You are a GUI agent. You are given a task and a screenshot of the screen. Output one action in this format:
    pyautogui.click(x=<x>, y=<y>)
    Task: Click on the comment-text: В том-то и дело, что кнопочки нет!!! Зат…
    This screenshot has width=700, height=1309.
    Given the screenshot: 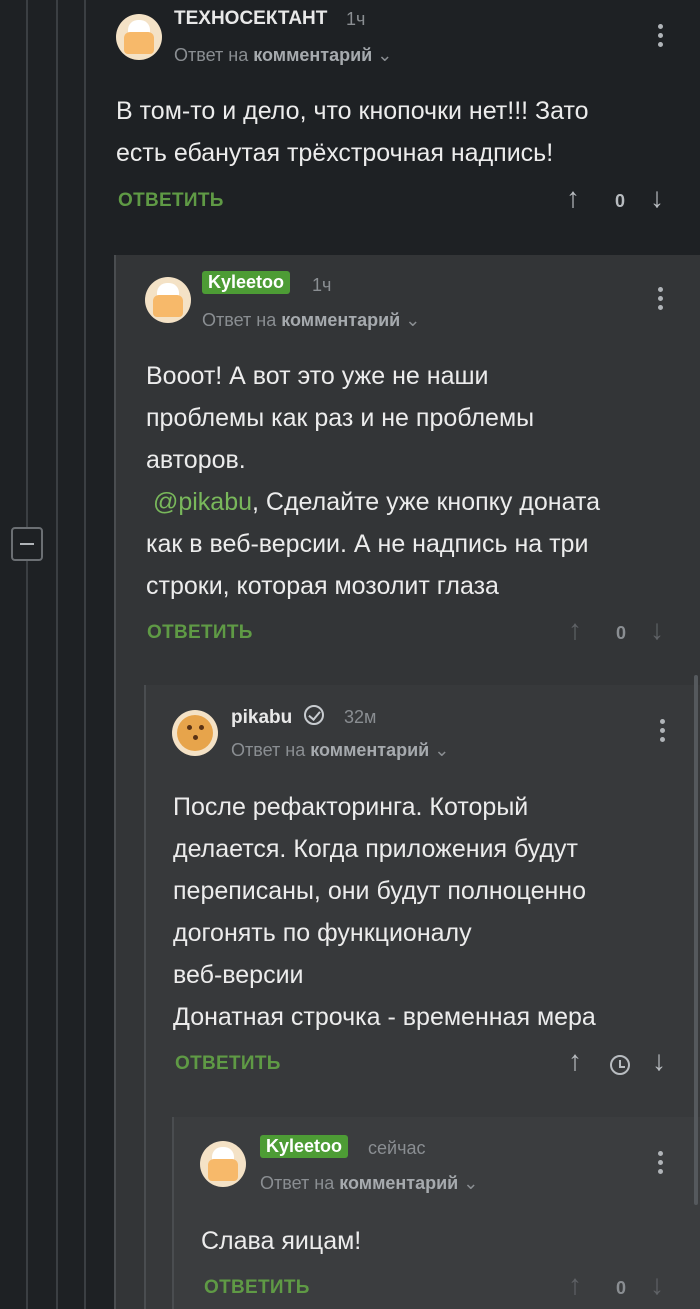 What is the action you would take?
    pyautogui.click(x=352, y=132)
    